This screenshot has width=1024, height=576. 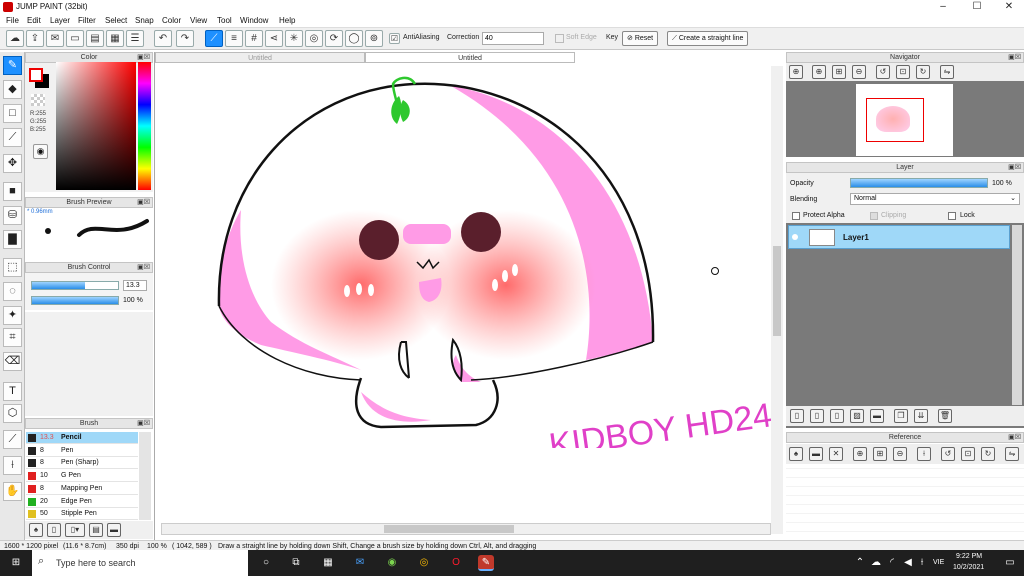 What do you see at coordinates (214, 38) in the screenshot?
I see `snap-off-icon: ⟋` at bounding box center [214, 38].